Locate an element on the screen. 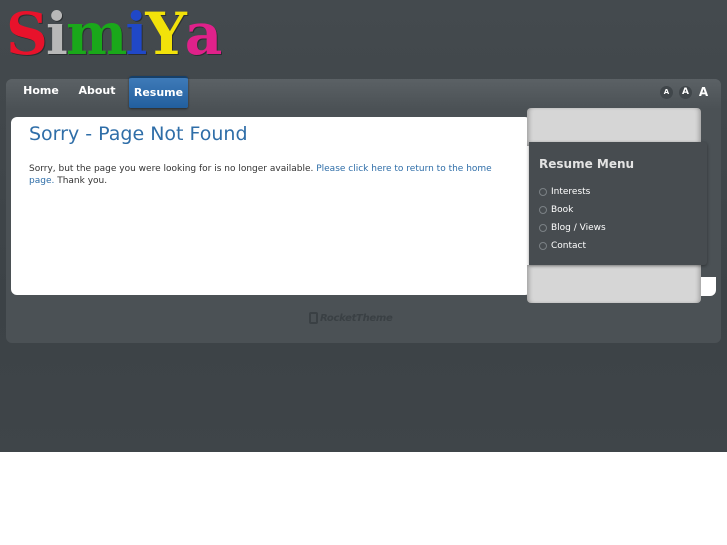 Image resolution: width=727 pixels, height=545 pixels. rockettheme-label: RocketTheme is located at coordinates (356, 318).